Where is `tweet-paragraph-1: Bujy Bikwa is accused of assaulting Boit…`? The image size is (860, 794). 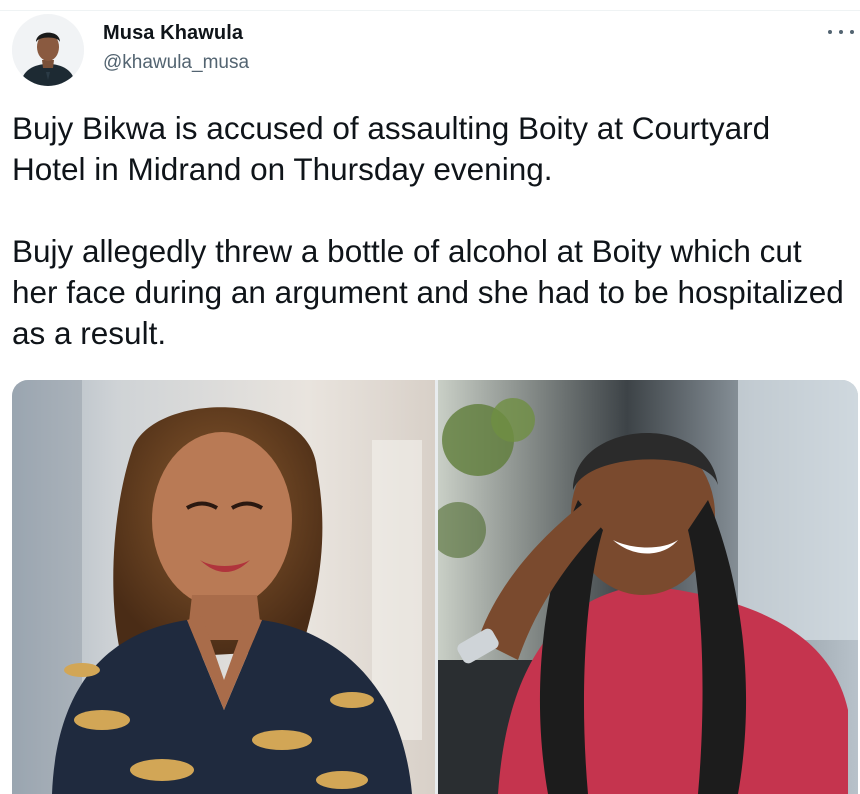
tweet-paragraph-1: Bujy Bikwa is accused of assaulting Boit… is located at coordinates (391, 148).